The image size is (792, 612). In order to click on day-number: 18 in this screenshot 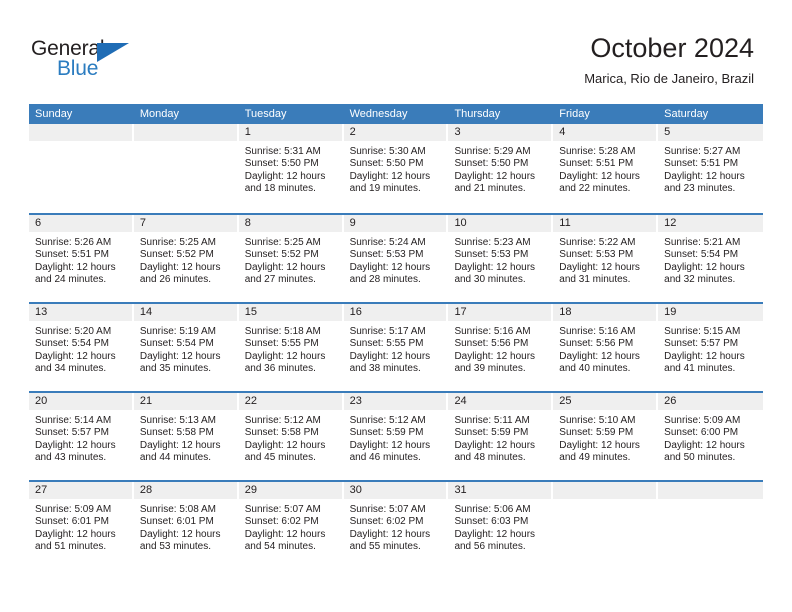, I will do `click(565, 312)`.